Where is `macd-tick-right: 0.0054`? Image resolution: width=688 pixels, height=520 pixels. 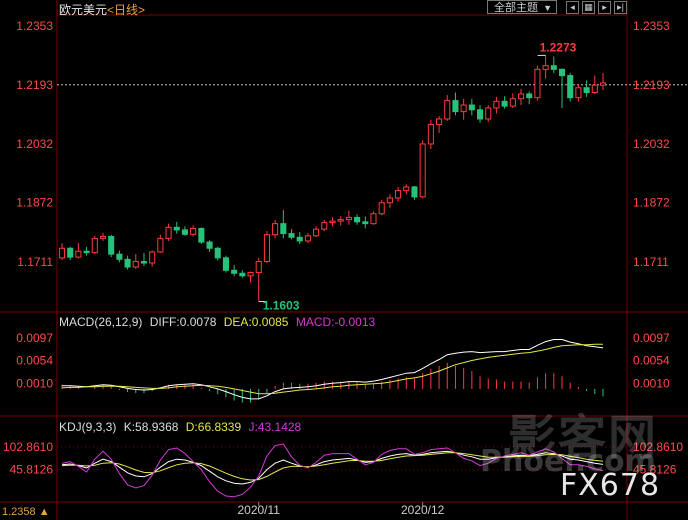
macd-tick-right: 0.0054 is located at coordinates (651, 361).